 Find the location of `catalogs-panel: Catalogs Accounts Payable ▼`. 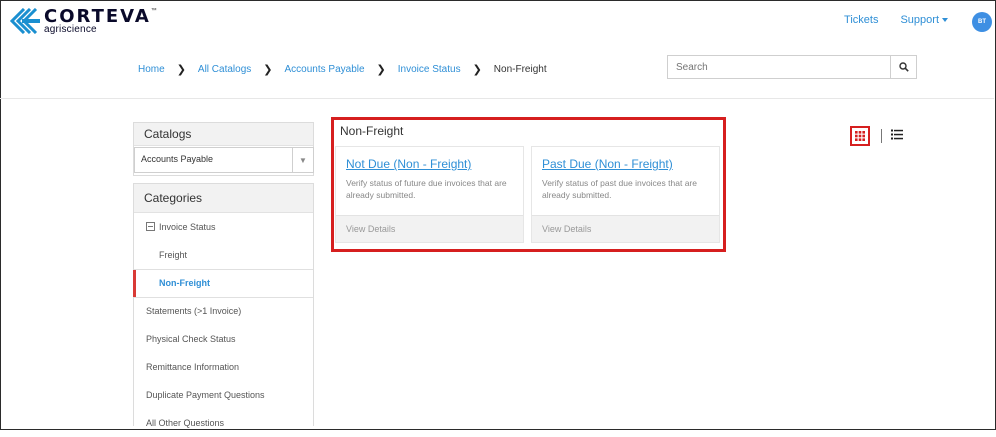

catalogs-panel: Catalogs Accounts Payable ▼ is located at coordinates (223, 149).